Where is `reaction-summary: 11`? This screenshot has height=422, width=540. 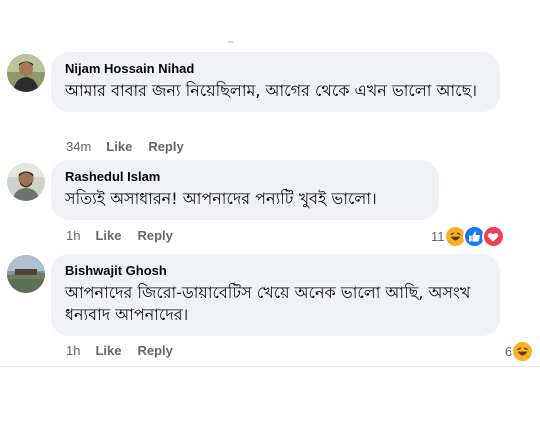
reaction-summary: 11 is located at coordinates (468, 236).